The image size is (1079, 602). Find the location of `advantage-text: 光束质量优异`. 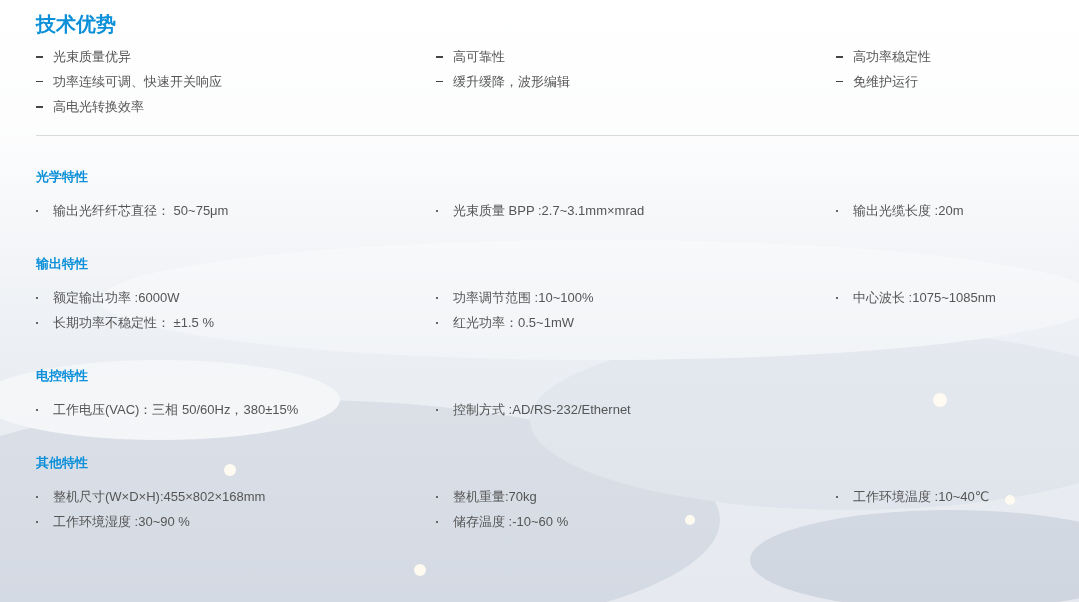

advantage-text: 光束质量优异 is located at coordinates (92, 56).